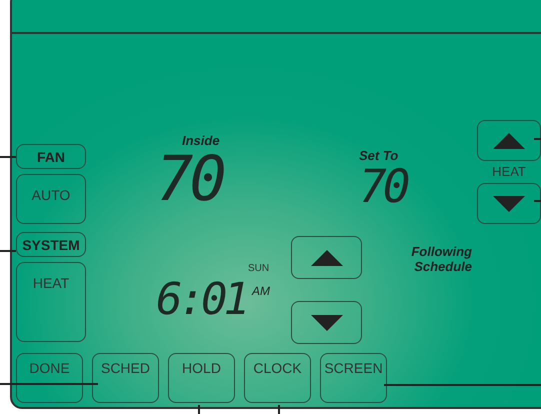 The height and width of the screenshot is (414, 541). Describe the element at coordinates (277, 378) in the screenshot. I see `soft-button: CLOCK` at that location.